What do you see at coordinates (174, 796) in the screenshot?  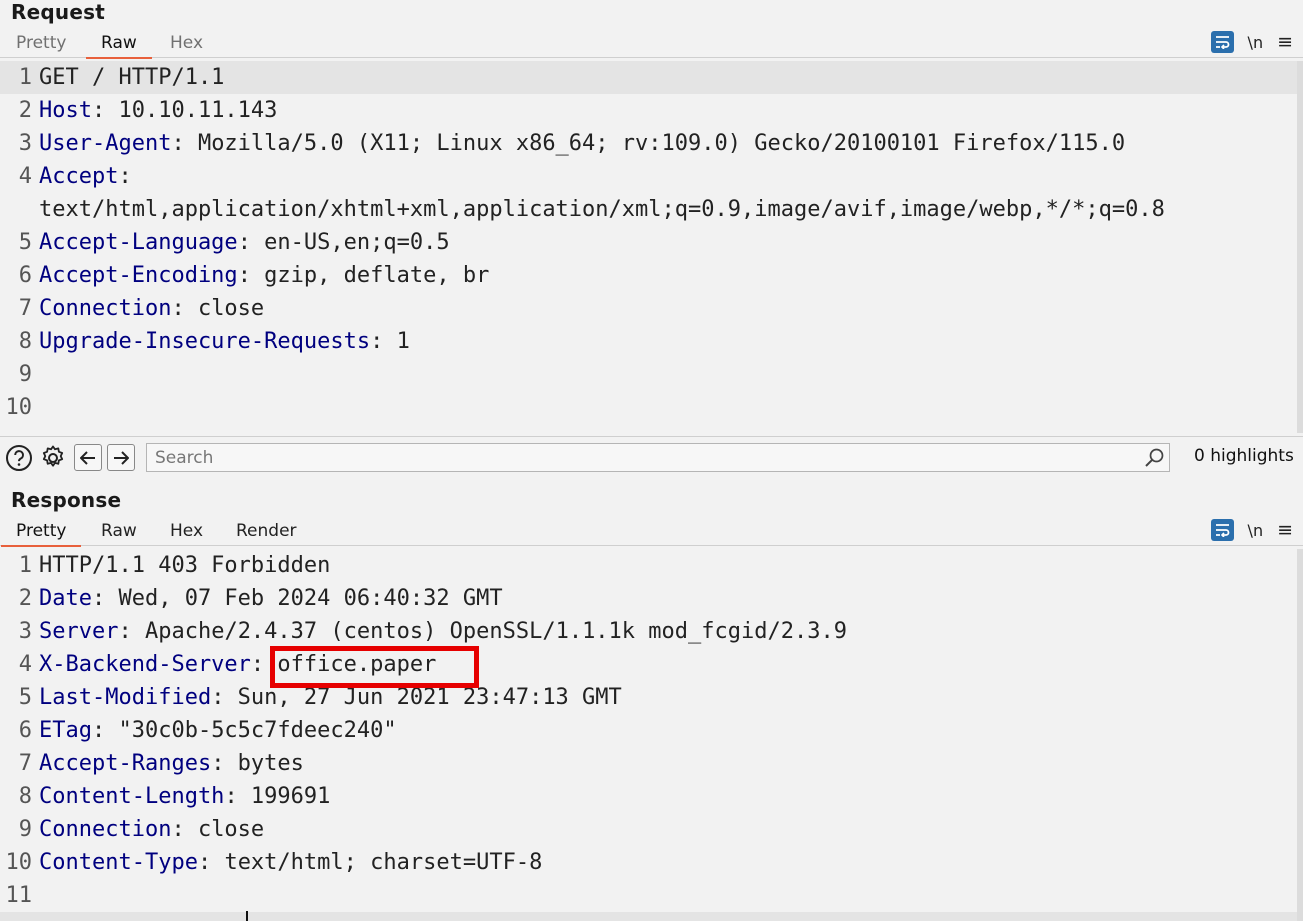 I see `code-line: 8 Content-Length: 199691` at bounding box center [174, 796].